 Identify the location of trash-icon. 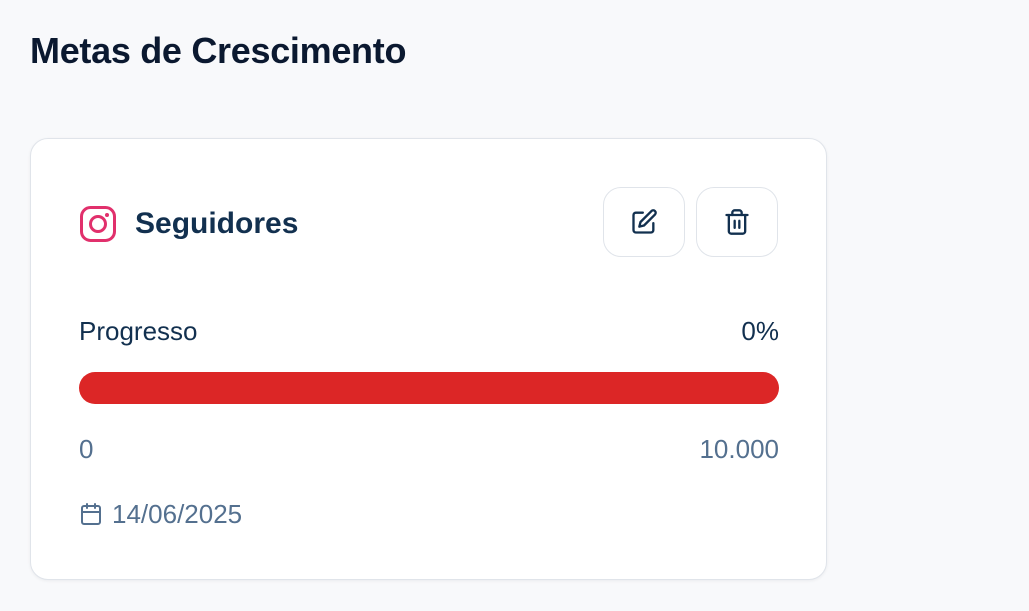
(737, 222).